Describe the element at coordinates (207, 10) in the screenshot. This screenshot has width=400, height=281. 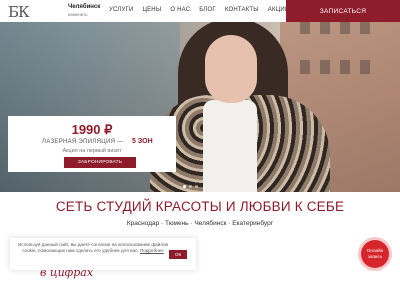
I see `nav-item-blog: БЛОГ` at that location.